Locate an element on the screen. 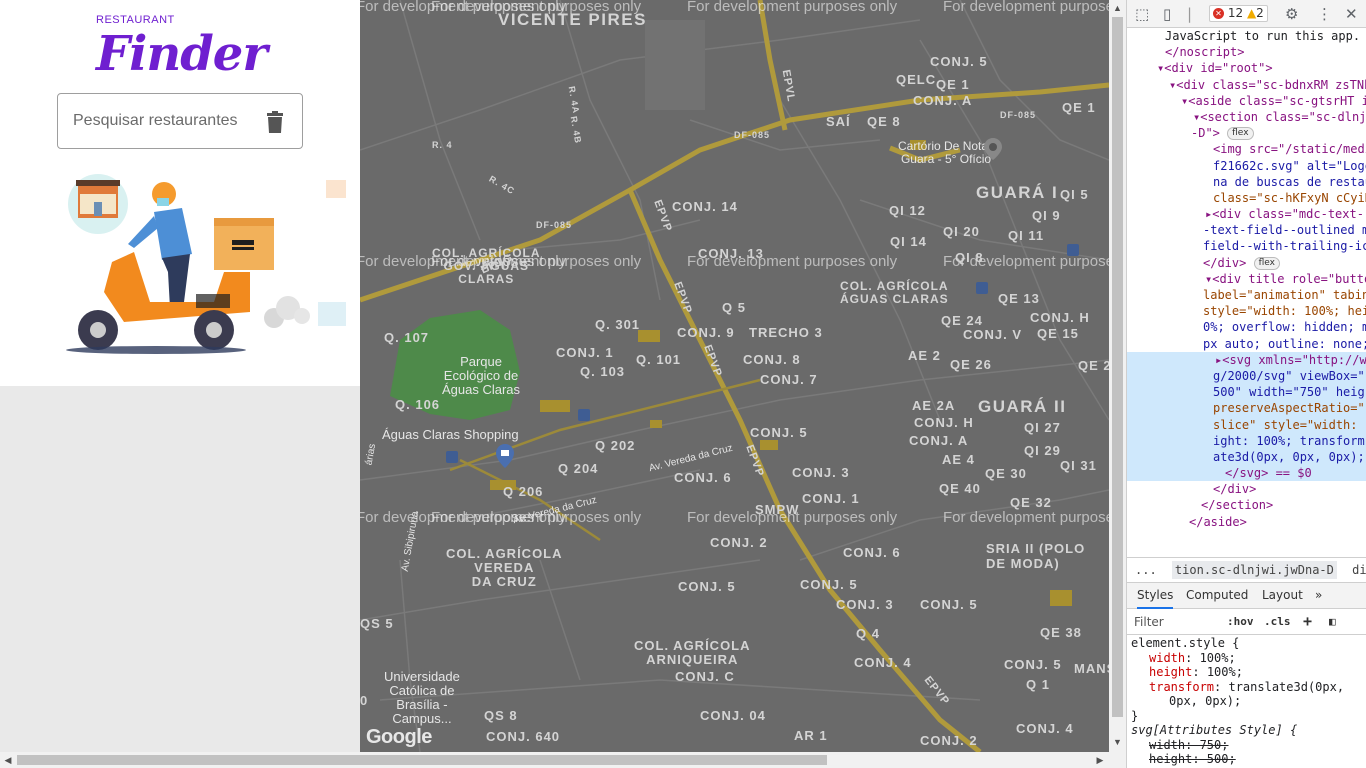 The width and height of the screenshot is (1366, 768). horizontal-scrollbar: ◀ ▶ is located at coordinates (563, 760).